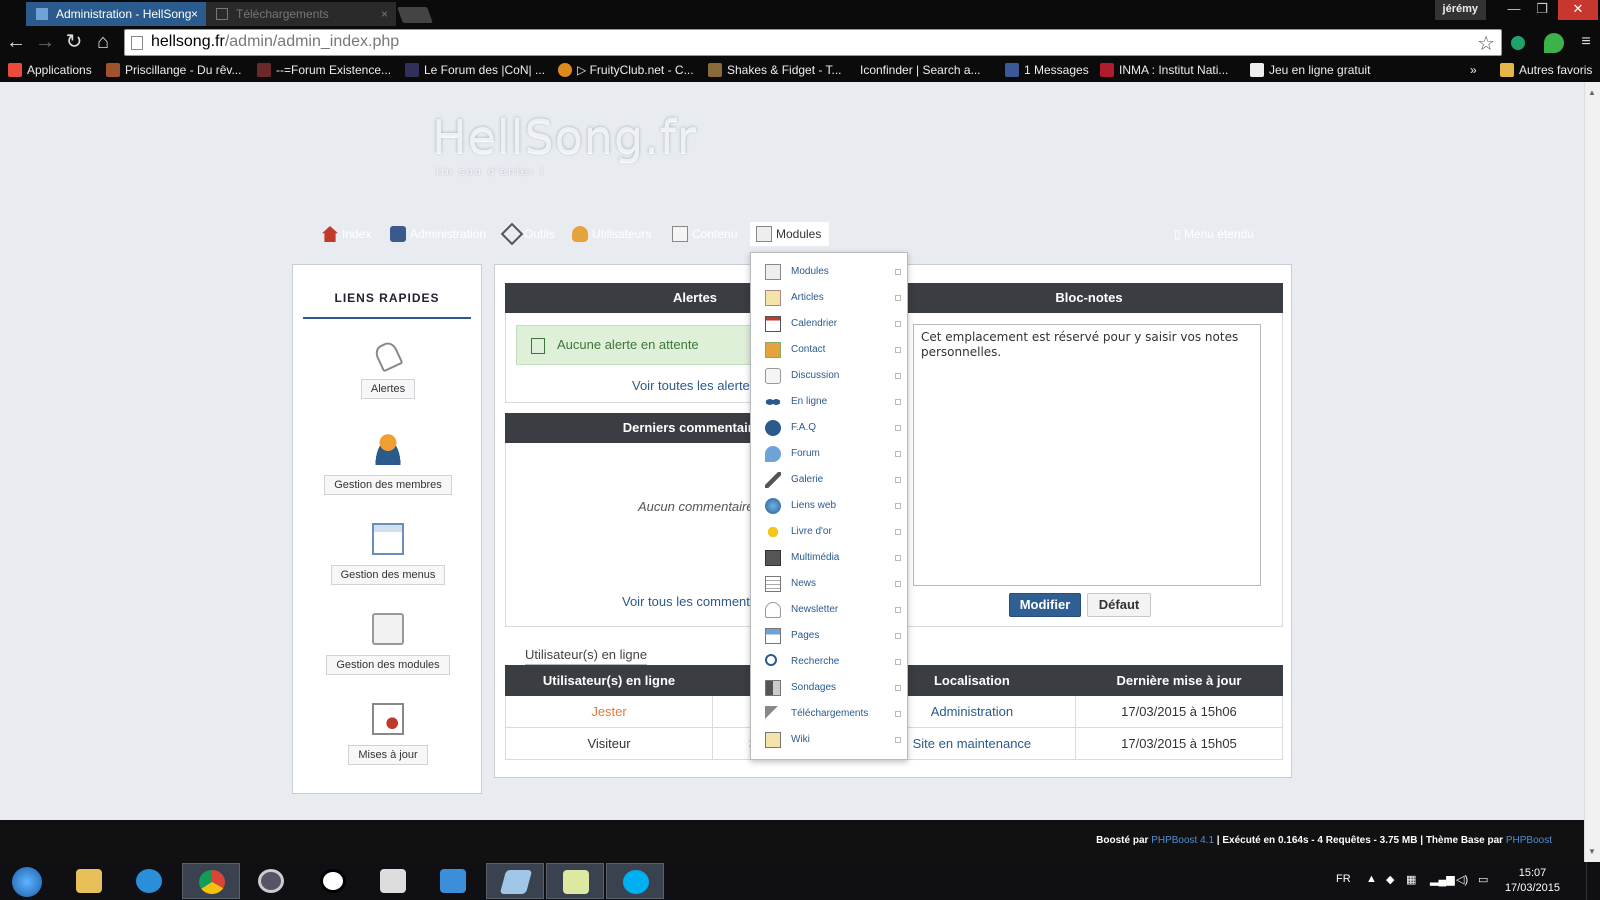  Describe the element at coordinates (211, 881) in the screenshot. I see `taskbar-chrome` at that location.